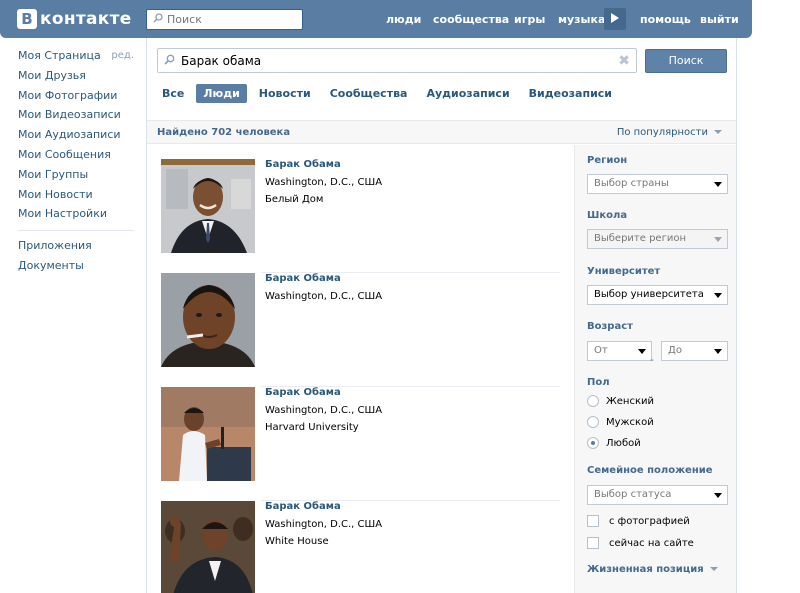 This screenshot has height=593, width=800. What do you see at coordinates (607, 215) in the screenshot?
I see `filter-school-label: Школа` at bounding box center [607, 215].